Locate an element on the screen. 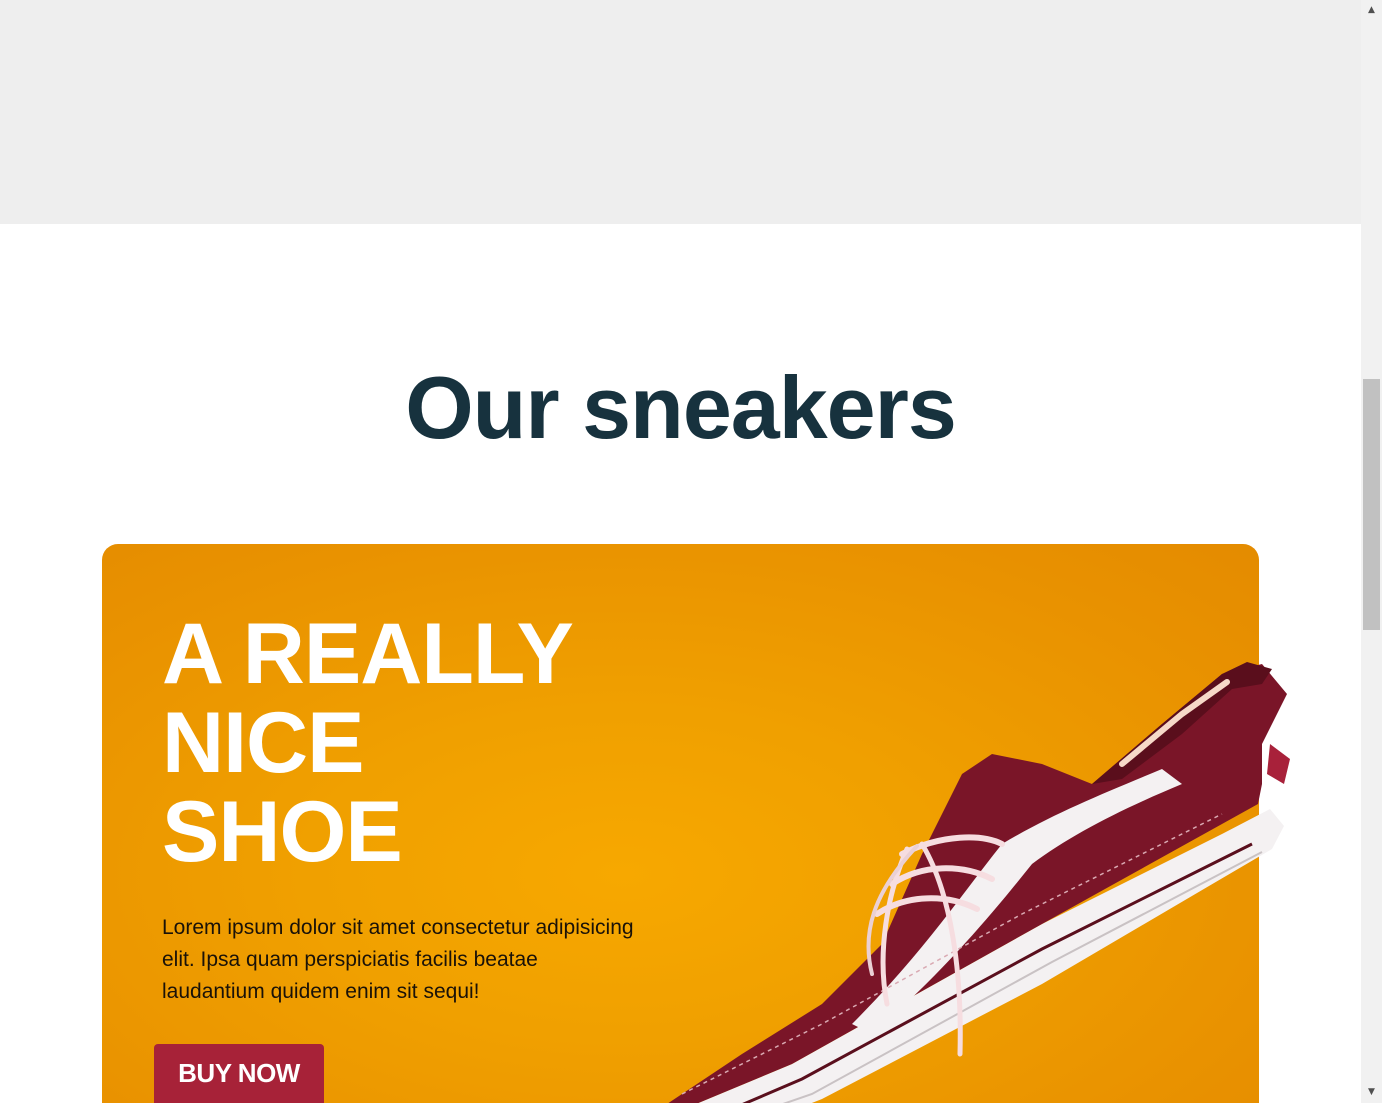 The width and height of the screenshot is (1382, 1103). vertical-scrollbar: ▲ ▼ is located at coordinates (1371, 551).